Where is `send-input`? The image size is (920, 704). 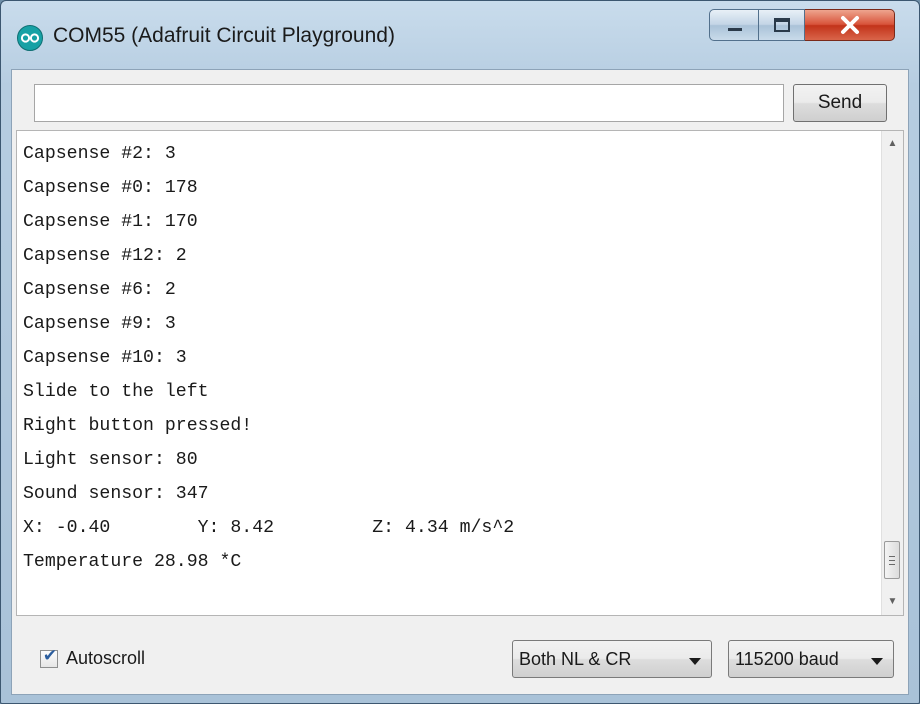 send-input is located at coordinates (409, 103).